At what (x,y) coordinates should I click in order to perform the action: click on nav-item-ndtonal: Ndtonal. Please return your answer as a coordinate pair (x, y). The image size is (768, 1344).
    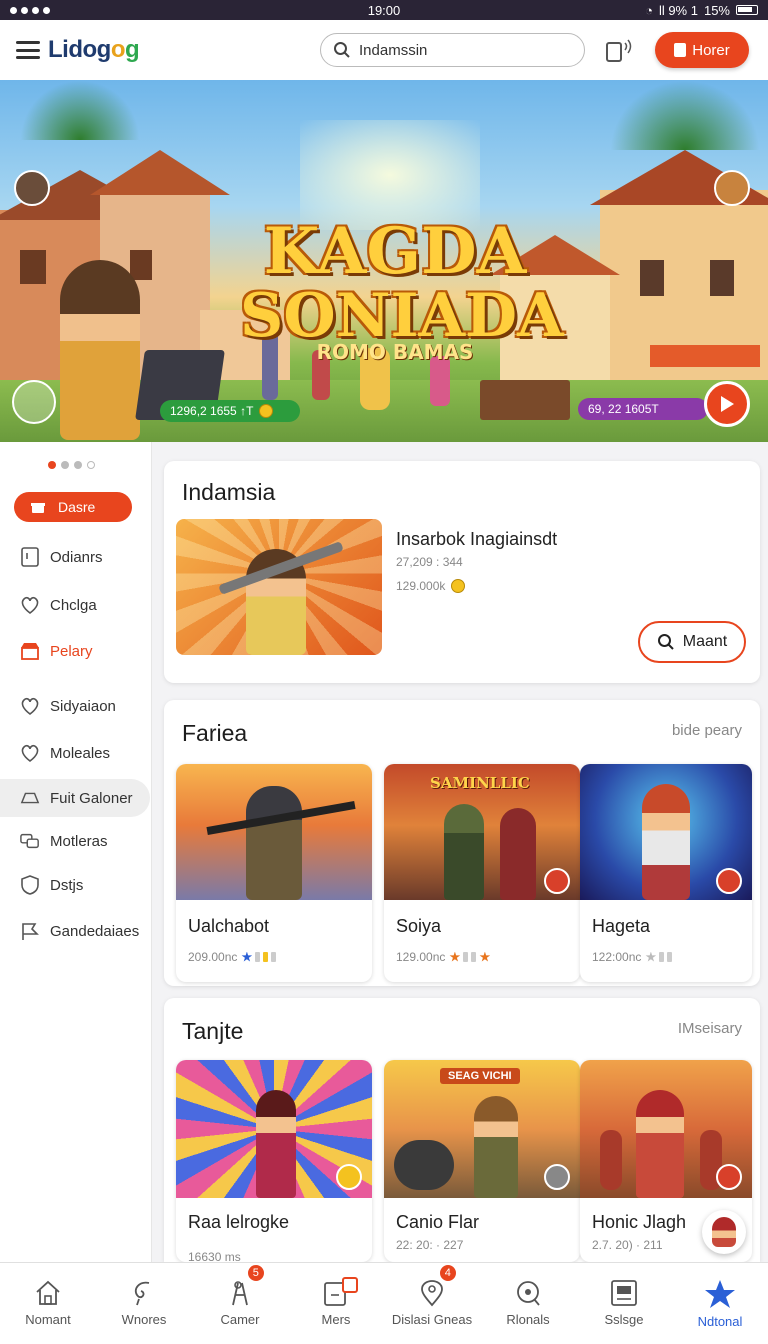
    Looking at the image, I should click on (720, 1303).